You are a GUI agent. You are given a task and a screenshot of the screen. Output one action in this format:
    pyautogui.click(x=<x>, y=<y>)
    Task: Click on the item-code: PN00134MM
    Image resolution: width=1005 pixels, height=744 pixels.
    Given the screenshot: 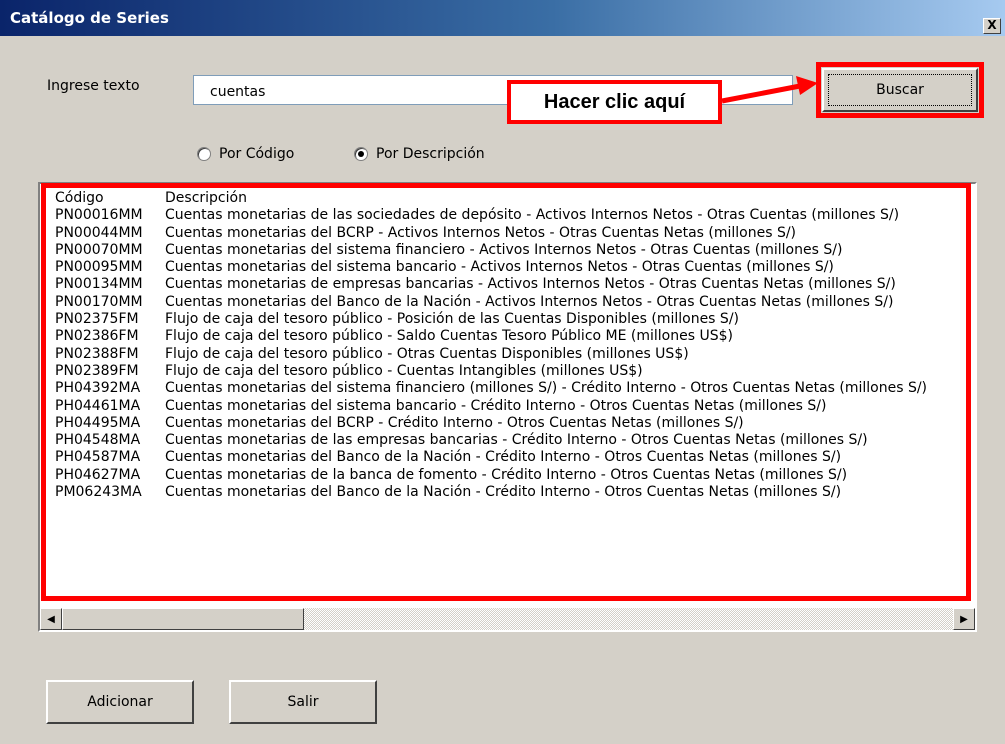 What is the action you would take?
    pyautogui.click(x=99, y=284)
    